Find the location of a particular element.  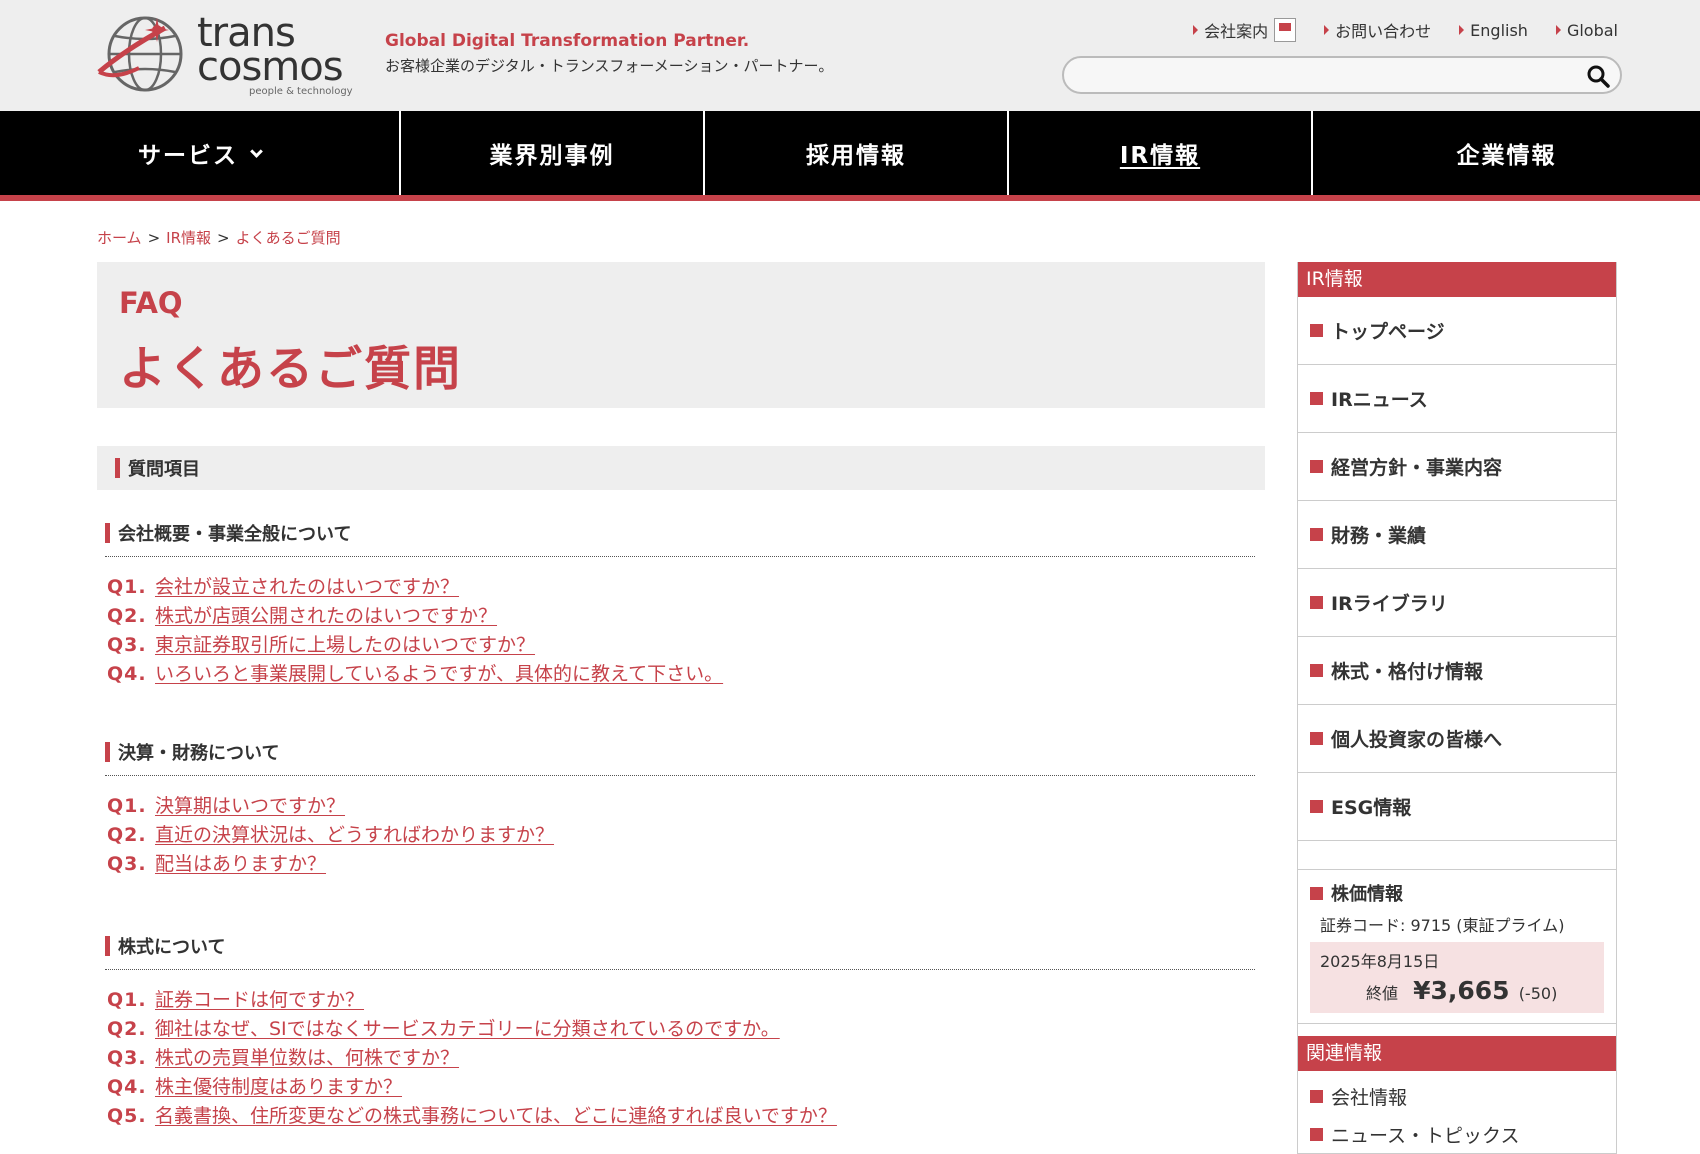

section-heading: 質問項目 is located at coordinates (681, 468).